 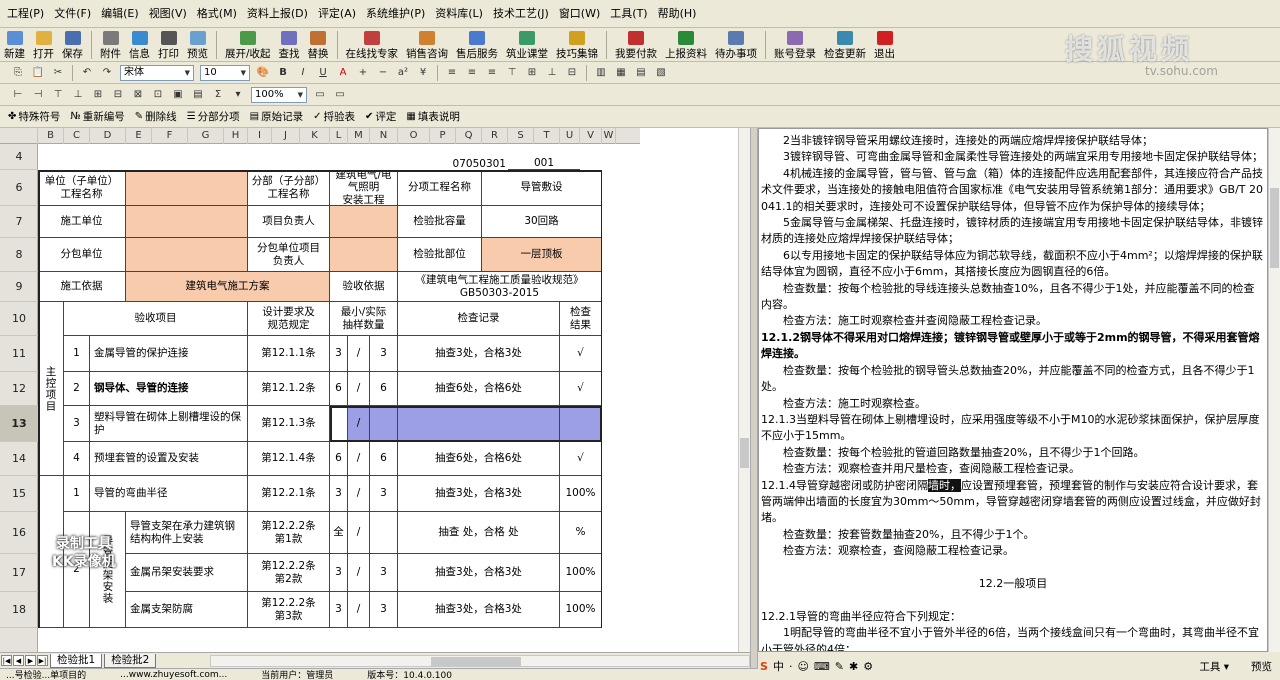 What do you see at coordinates (339, 389) in the screenshot?
I see `item-min-sample: 6` at bounding box center [339, 389].